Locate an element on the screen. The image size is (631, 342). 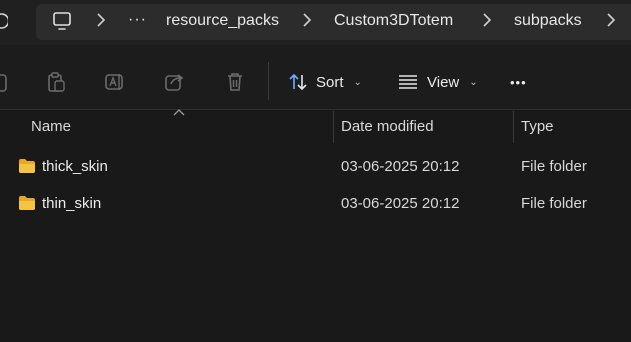
file-name: thin_skin is located at coordinates (72, 203).